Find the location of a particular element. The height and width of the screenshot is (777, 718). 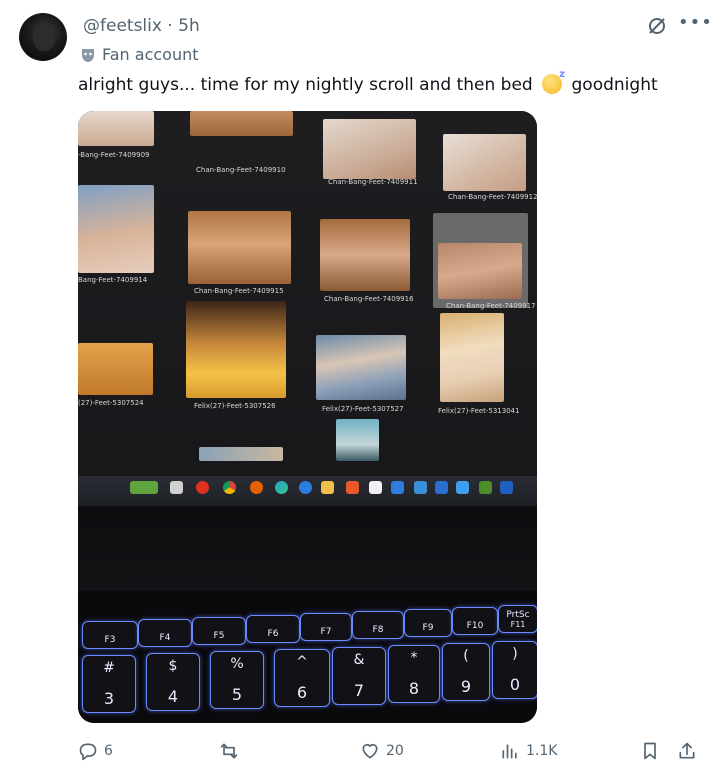

screen-caption: -Bang-Feet-7409909 is located at coordinates (114, 155).